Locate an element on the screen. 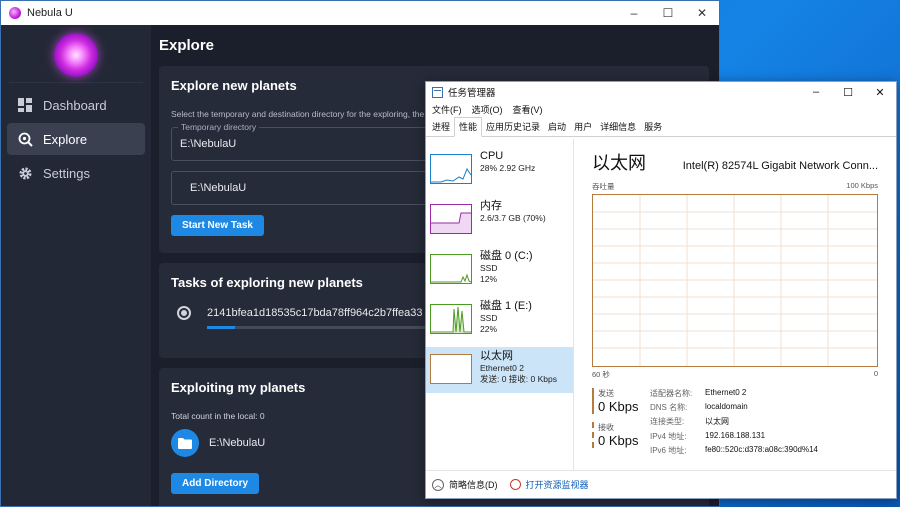 Image resolution: width=900 pixels, height=507 pixels. perf-item-name: 内存 is located at coordinates (491, 206).